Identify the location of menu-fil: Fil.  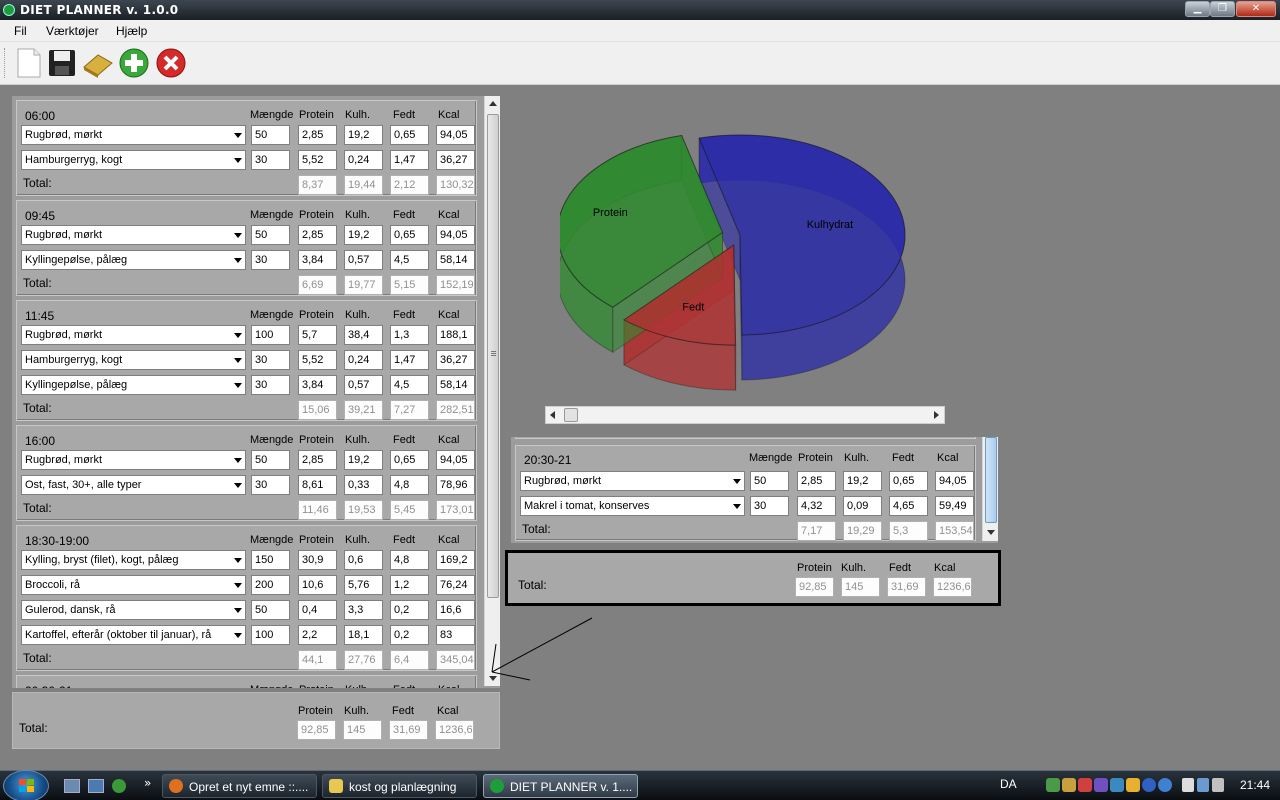
(20, 31).